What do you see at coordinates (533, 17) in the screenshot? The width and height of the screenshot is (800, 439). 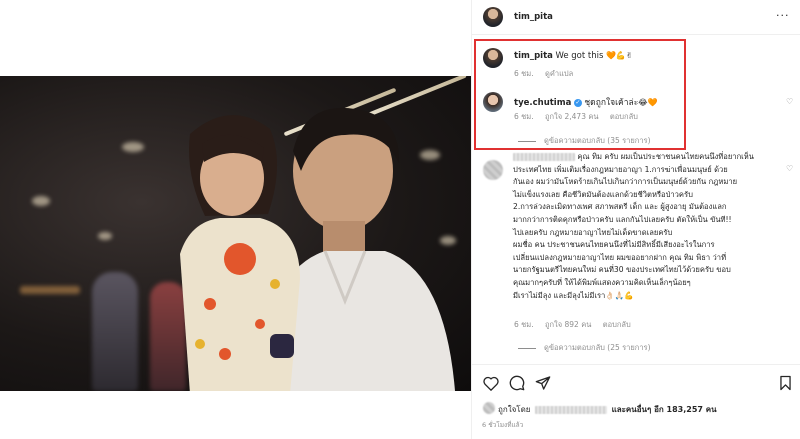 I see `author-username: tim_pita` at bounding box center [533, 17].